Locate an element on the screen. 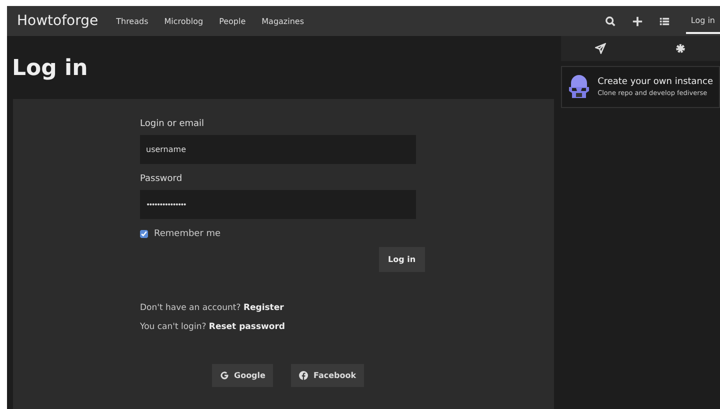 The image size is (720, 409). facebook-icon is located at coordinates (303, 375).